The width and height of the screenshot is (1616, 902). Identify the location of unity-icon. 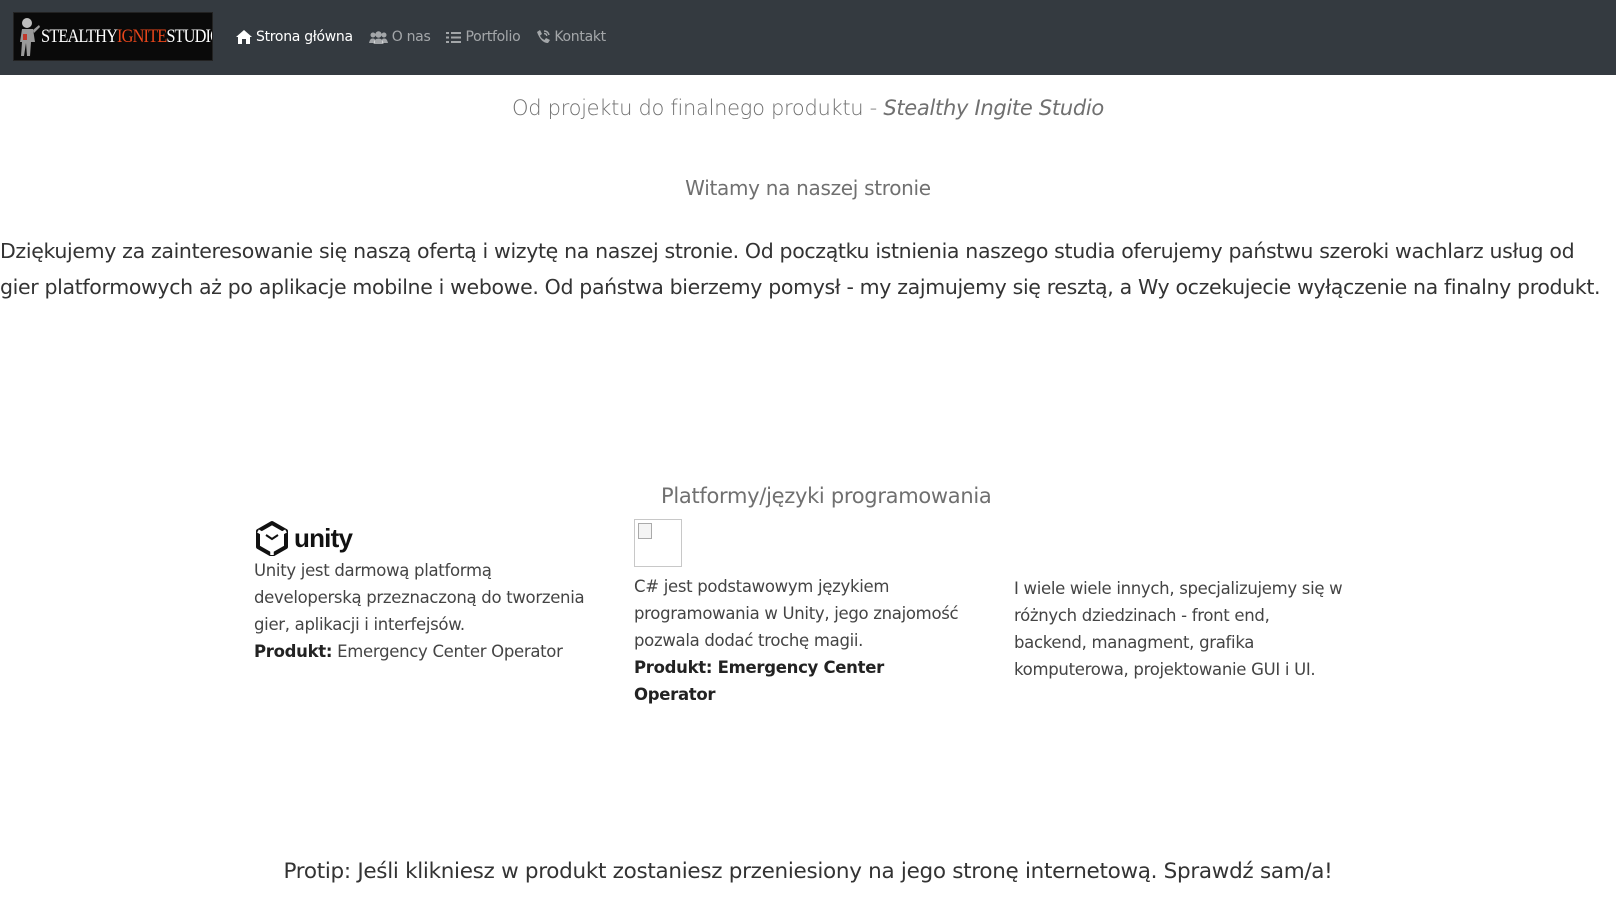
(272, 538).